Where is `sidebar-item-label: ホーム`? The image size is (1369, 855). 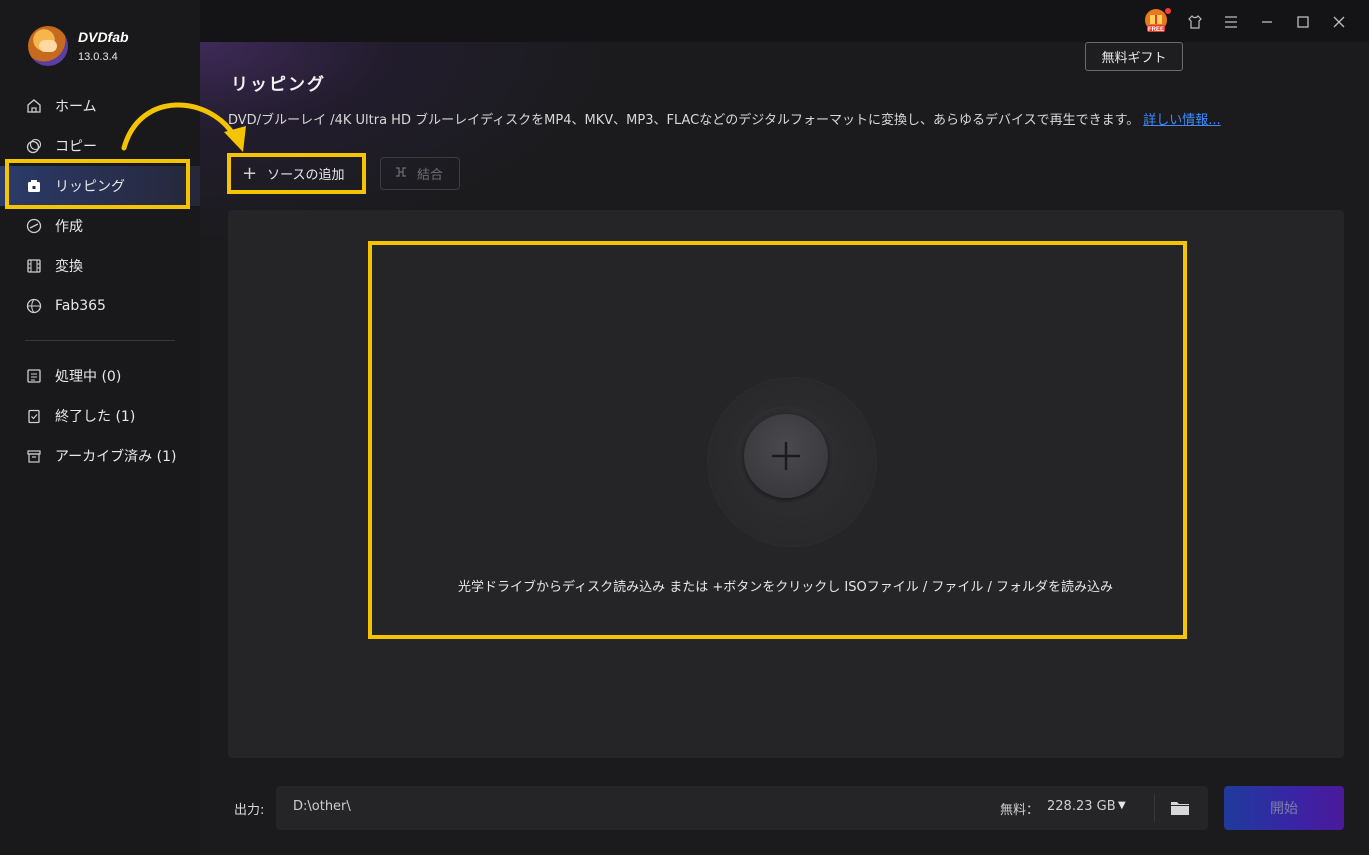 sidebar-item-label: ホーム is located at coordinates (76, 107).